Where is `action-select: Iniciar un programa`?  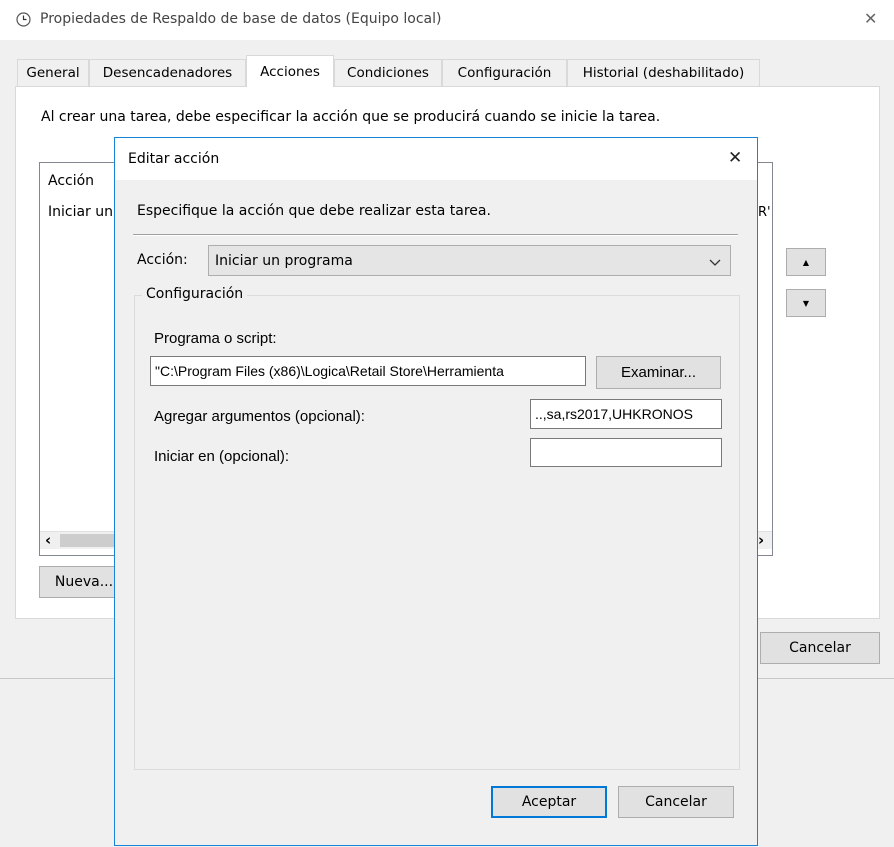
action-select: Iniciar un programa is located at coordinates (469, 260).